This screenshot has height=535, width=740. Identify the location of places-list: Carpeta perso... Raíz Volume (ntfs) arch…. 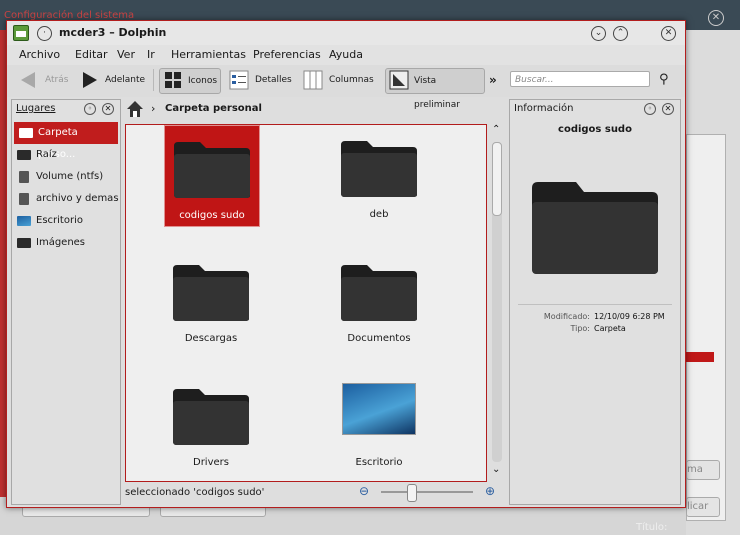
(66, 188).